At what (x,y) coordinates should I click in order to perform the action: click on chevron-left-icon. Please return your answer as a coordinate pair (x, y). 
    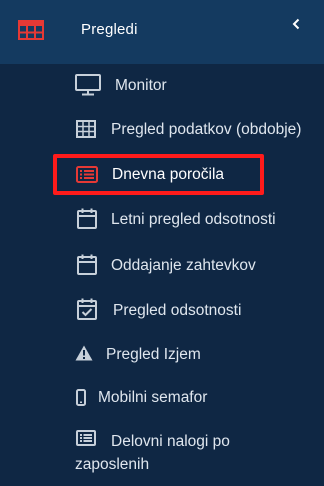
    Looking at the image, I should click on (296, 26).